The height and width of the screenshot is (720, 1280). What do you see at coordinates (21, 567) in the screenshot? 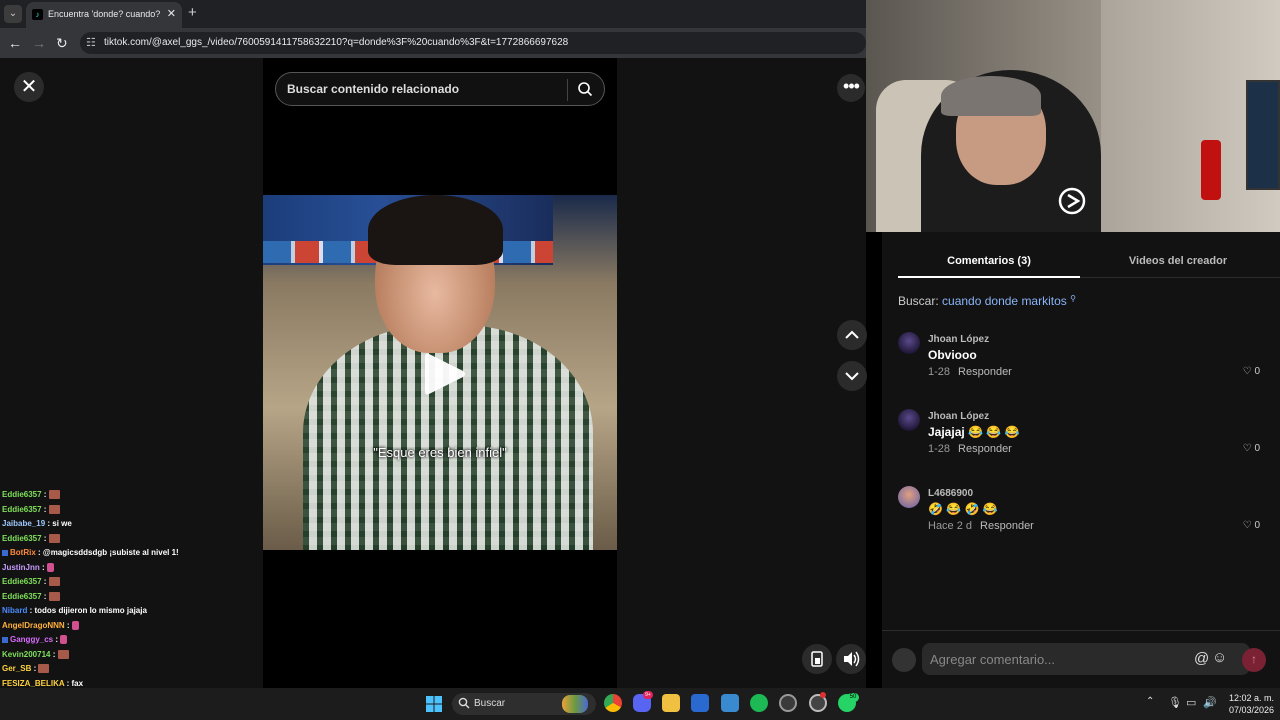
I see `chat-username: JustinJnn` at bounding box center [21, 567].